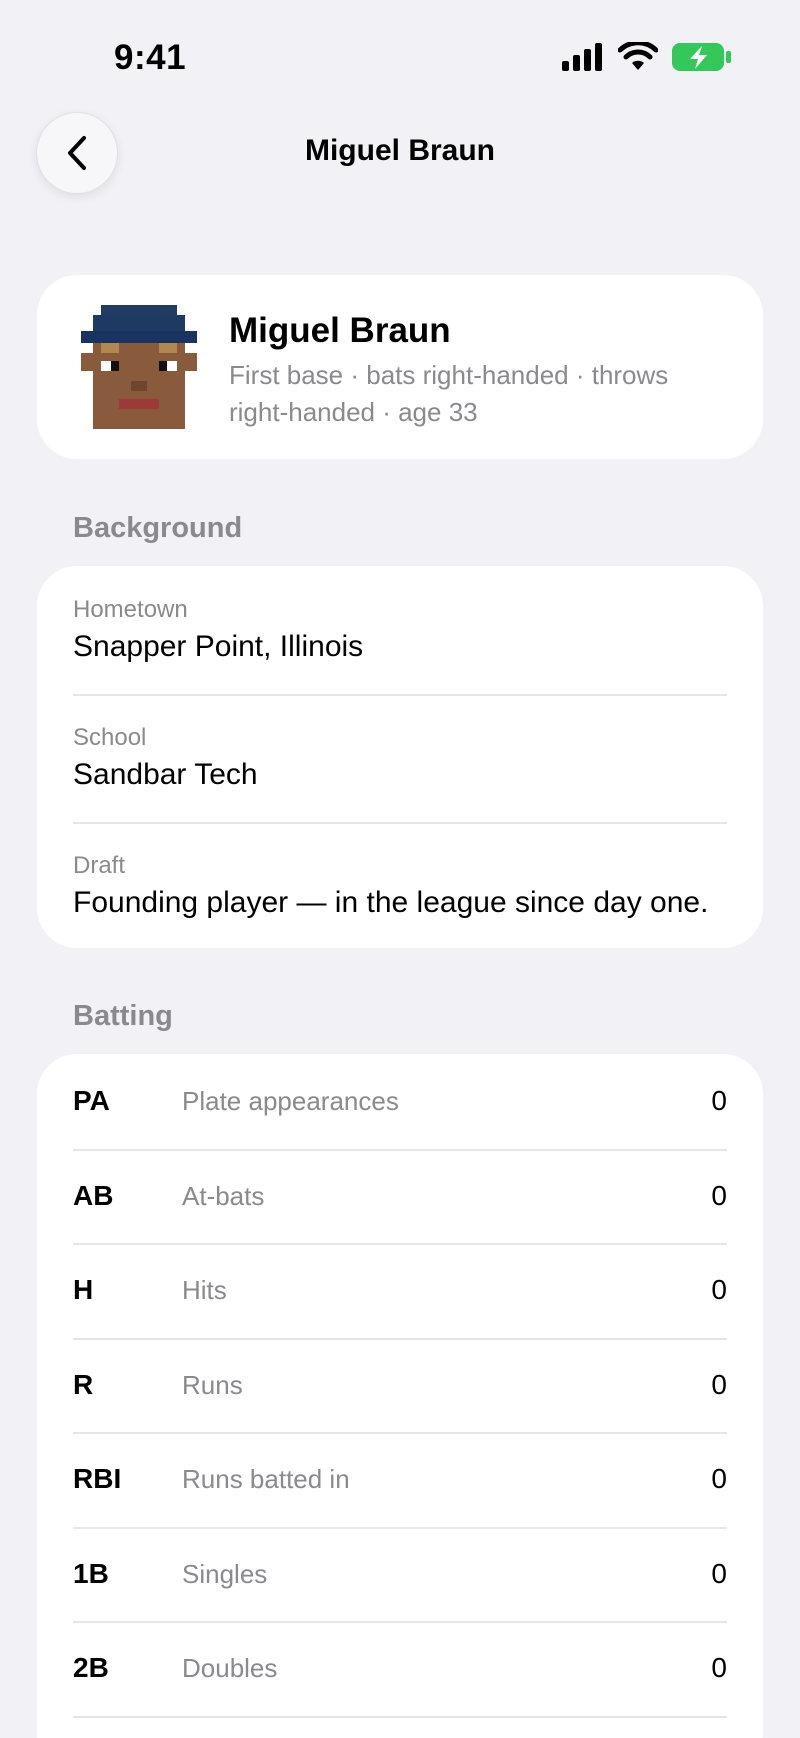 The image size is (800, 1738). What do you see at coordinates (212, 1384) in the screenshot?
I see `stat-description: Runs` at bounding box center [212, 1384].